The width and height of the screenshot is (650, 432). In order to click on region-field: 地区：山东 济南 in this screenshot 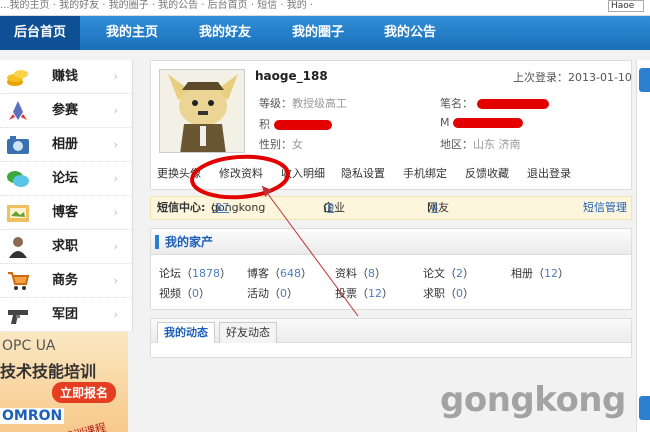, I will do `click(480, 144)`.